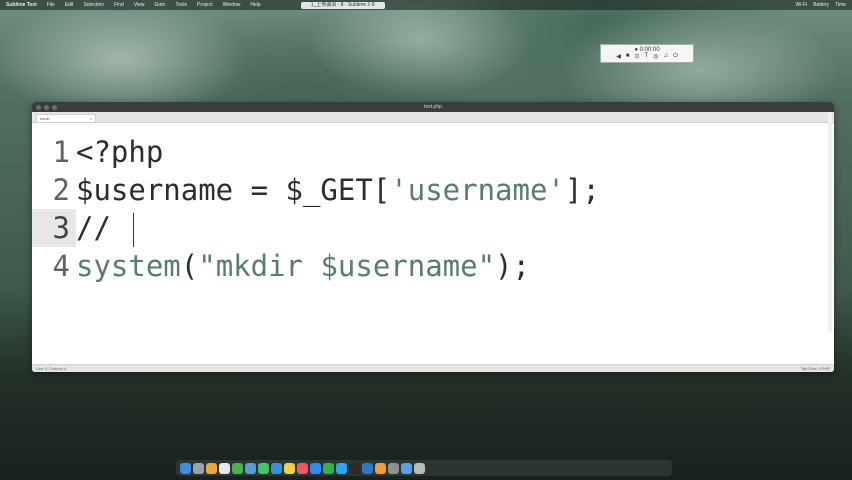 The width and height of the screenshot is (852, 480). I want to click on menu-item-edit: Edit, so click(69, 5).